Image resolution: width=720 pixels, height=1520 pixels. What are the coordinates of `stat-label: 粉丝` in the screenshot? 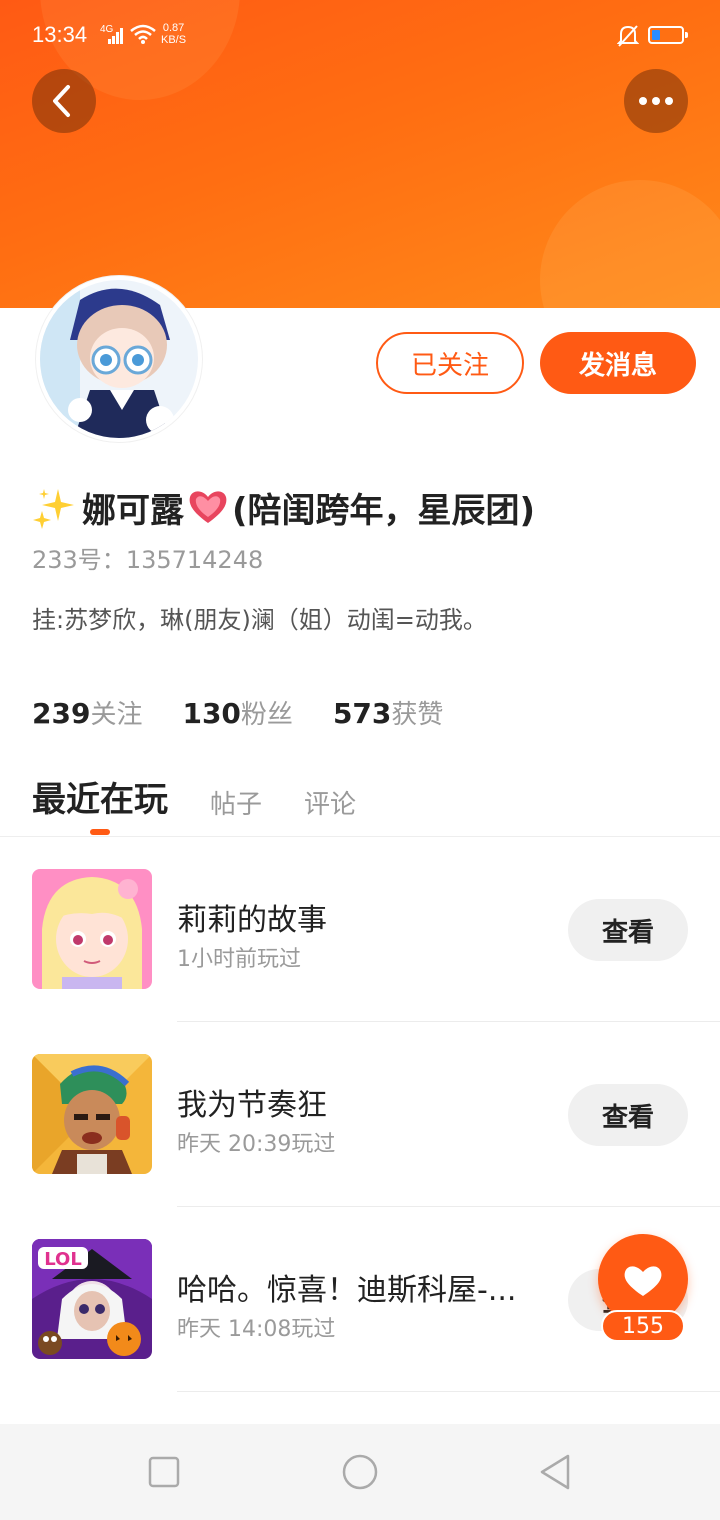 It's located at (266, 715).